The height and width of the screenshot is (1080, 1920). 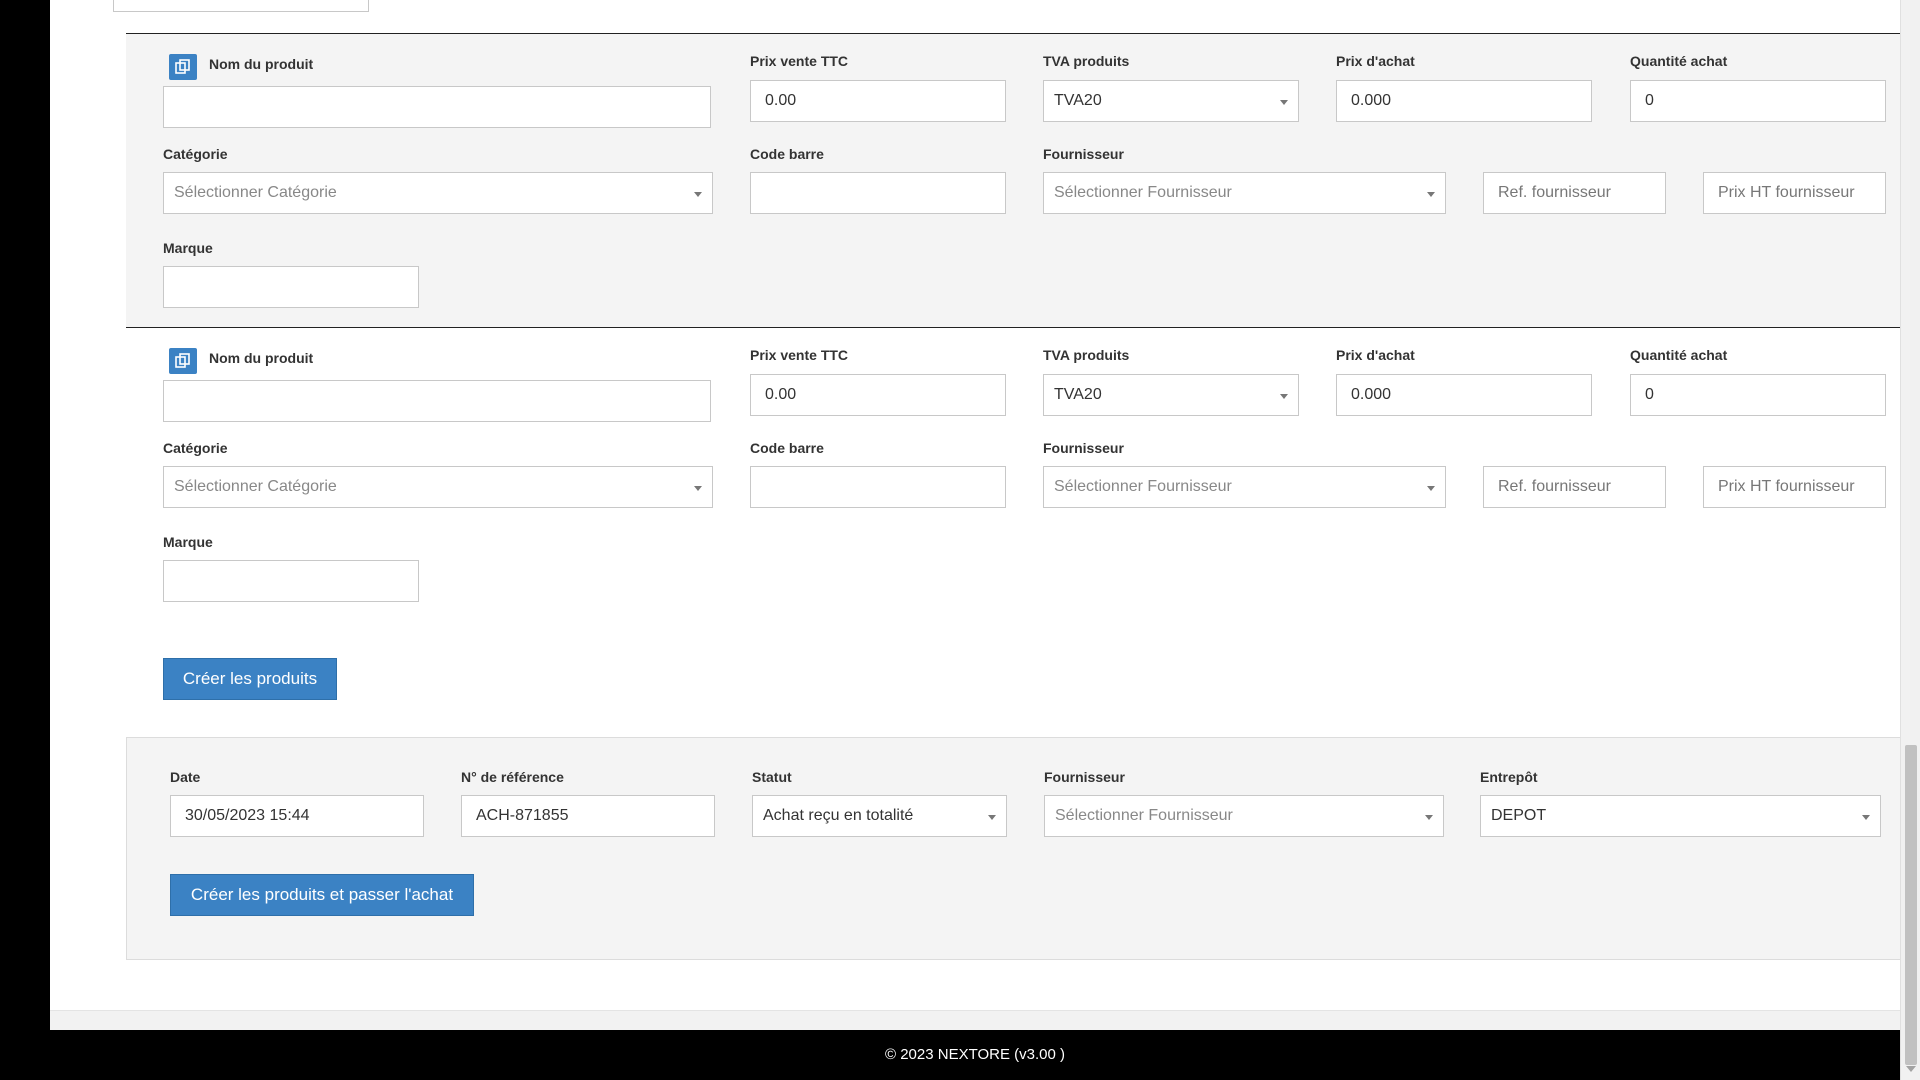 I want to click on warehouse-label: Entrepôt, so click(x=1509, y=777).